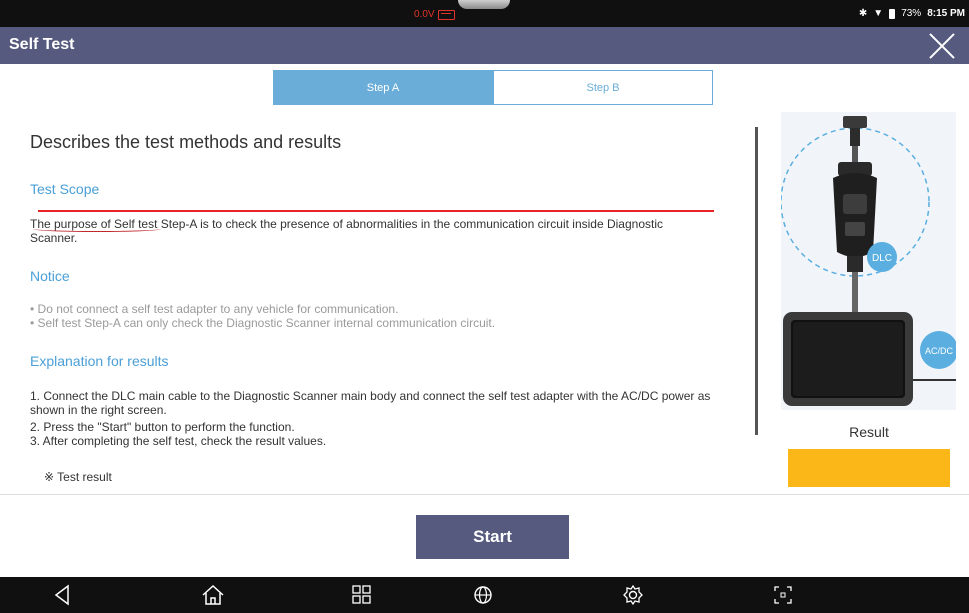  Describe the element at coordinates (63, 595) in the screenshot. I see `back-icon` at that location.